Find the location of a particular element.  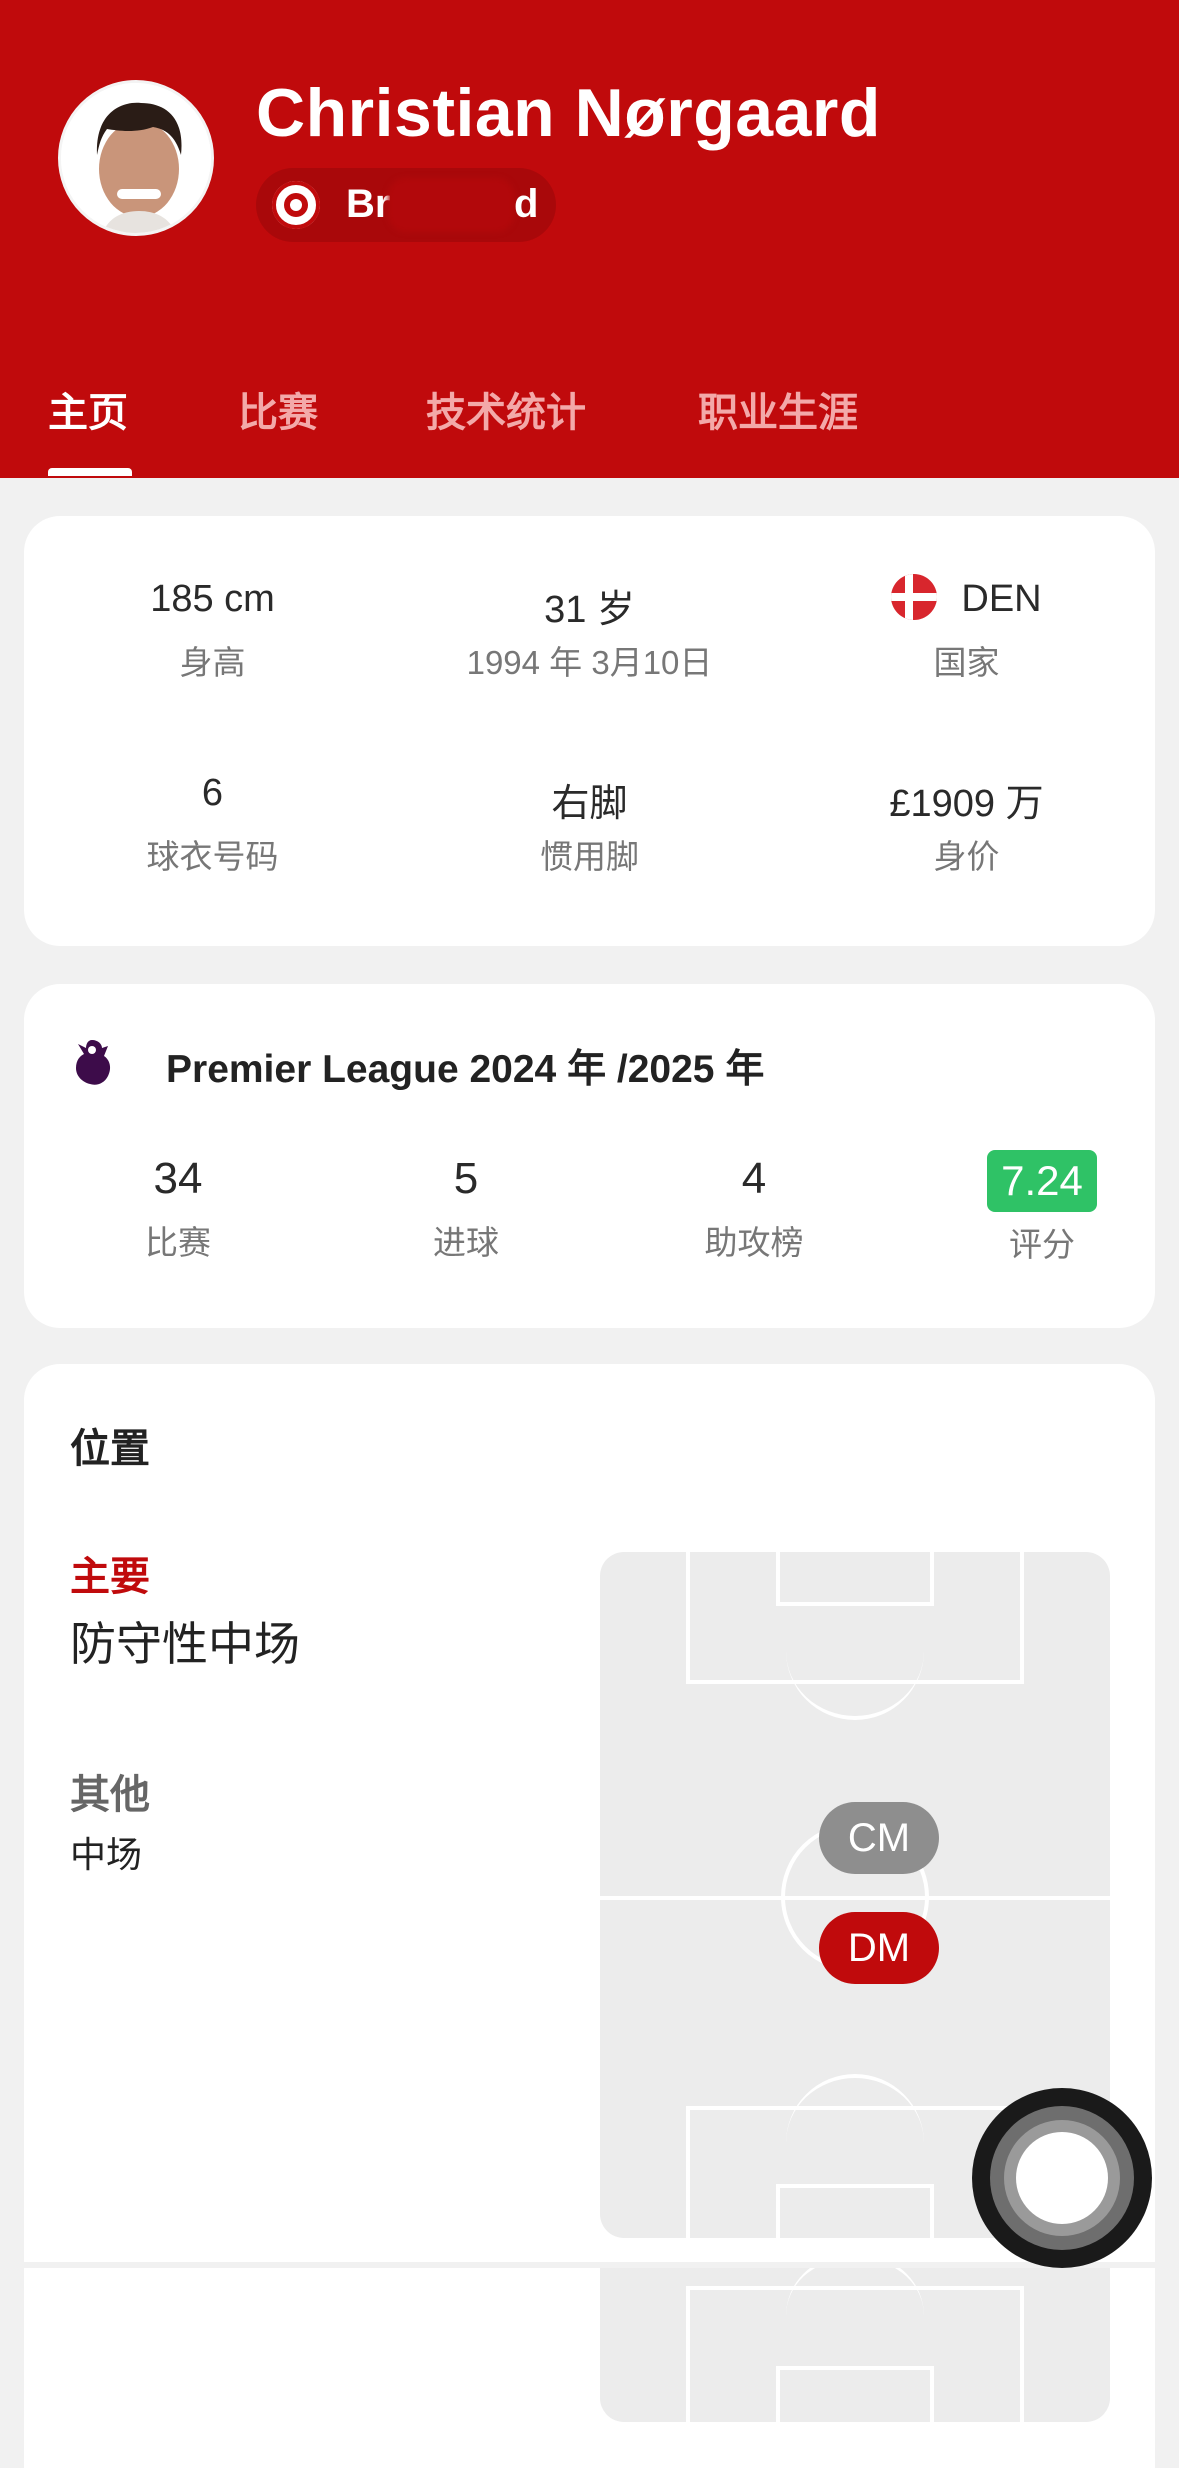

shirt-value: 6 is located at coordinates (212, 793).